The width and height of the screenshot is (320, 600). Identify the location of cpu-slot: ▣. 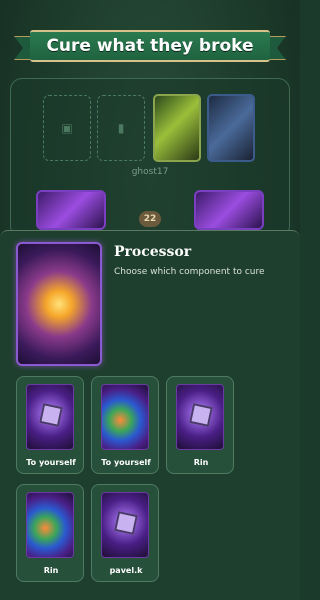
(67, 128).